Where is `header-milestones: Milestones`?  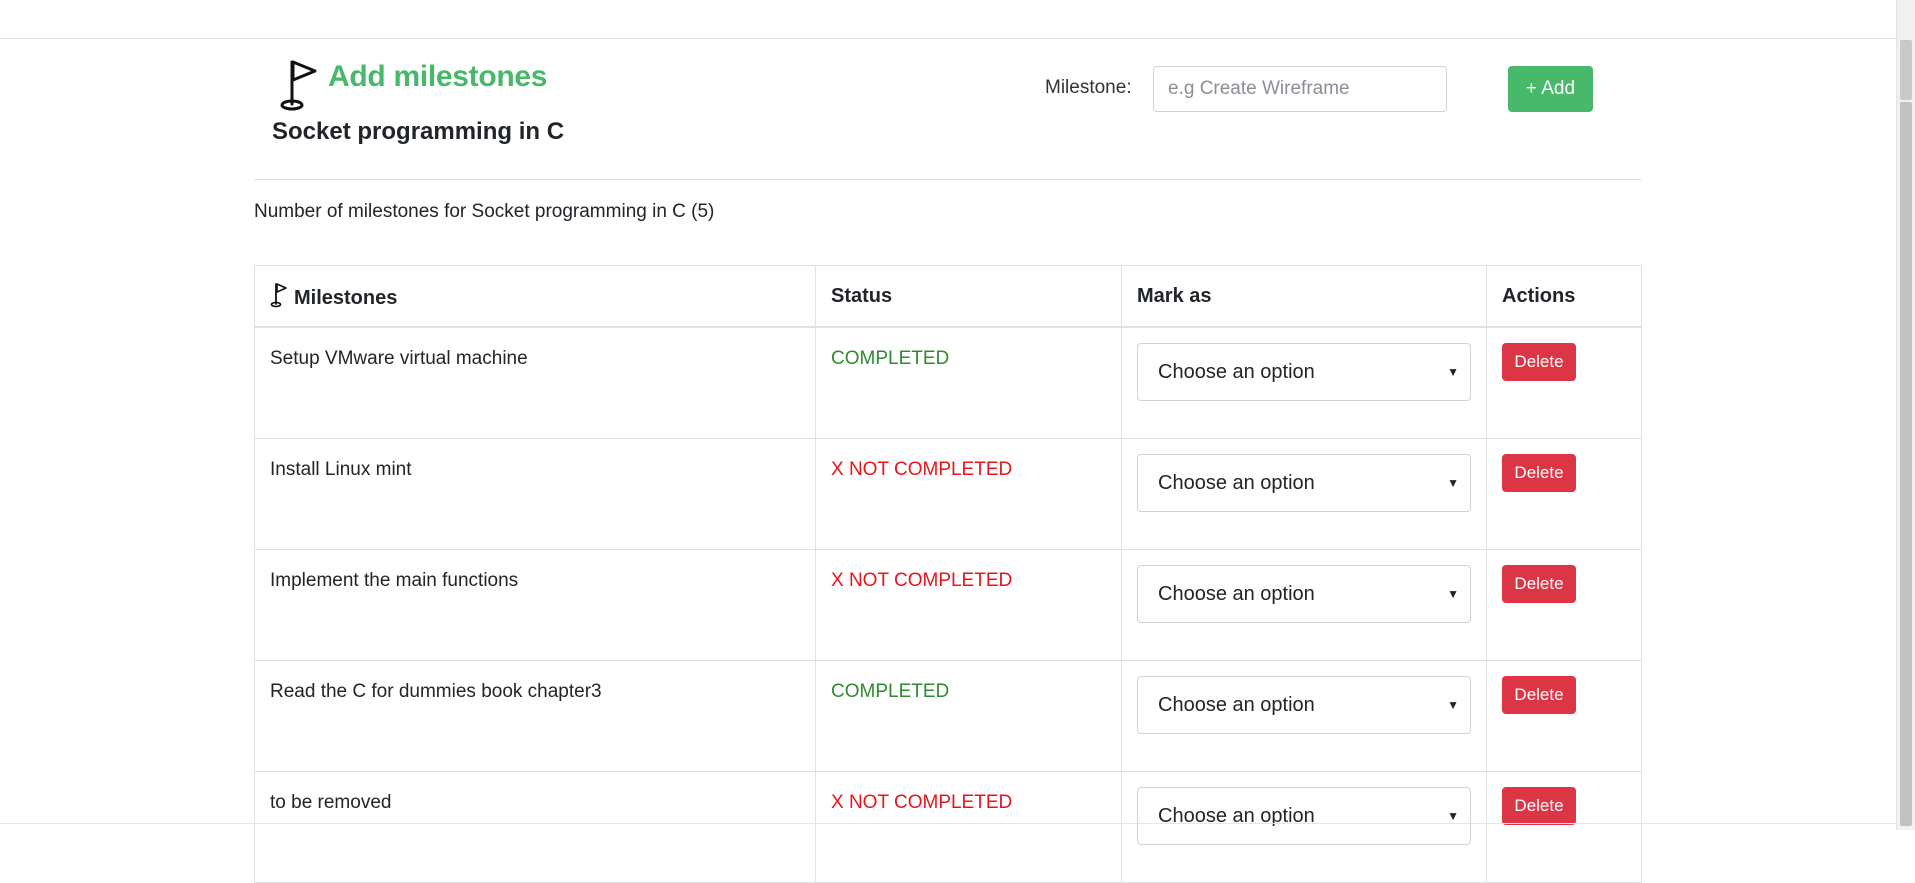 header-milestones: Milestones is located at coordinates (535, 296).